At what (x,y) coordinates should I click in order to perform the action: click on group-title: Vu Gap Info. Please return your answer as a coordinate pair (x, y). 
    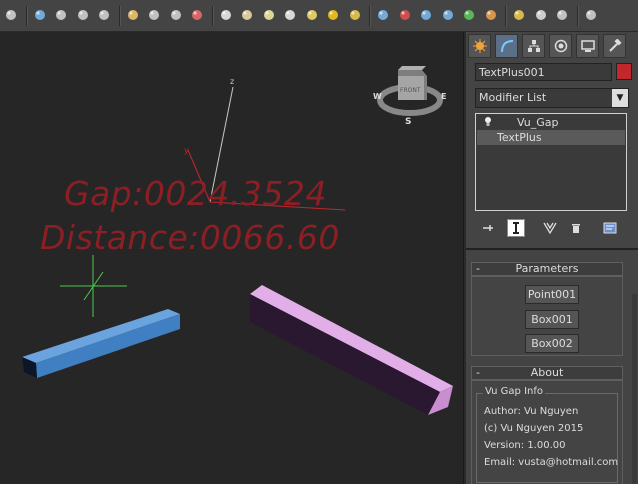
    Looking at the image, I should click on (514, 391).